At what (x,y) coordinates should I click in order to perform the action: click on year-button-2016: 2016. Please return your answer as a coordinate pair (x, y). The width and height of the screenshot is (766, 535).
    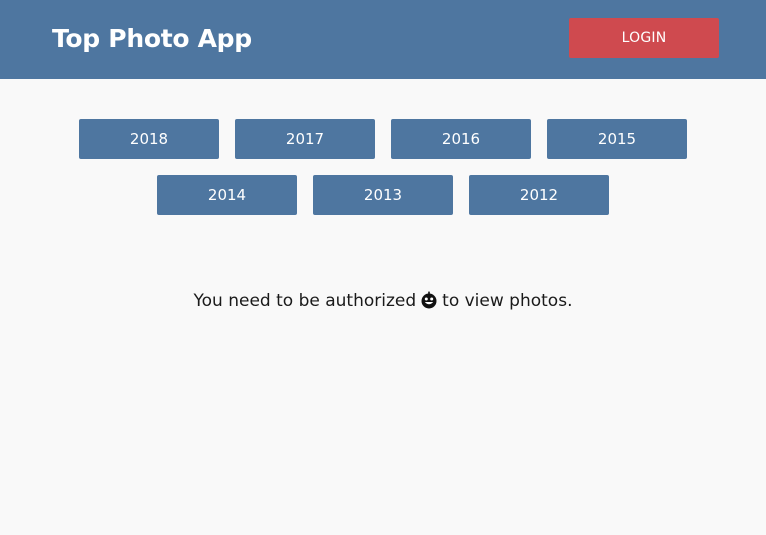
    Looking at the image, I should click on (461, 139).